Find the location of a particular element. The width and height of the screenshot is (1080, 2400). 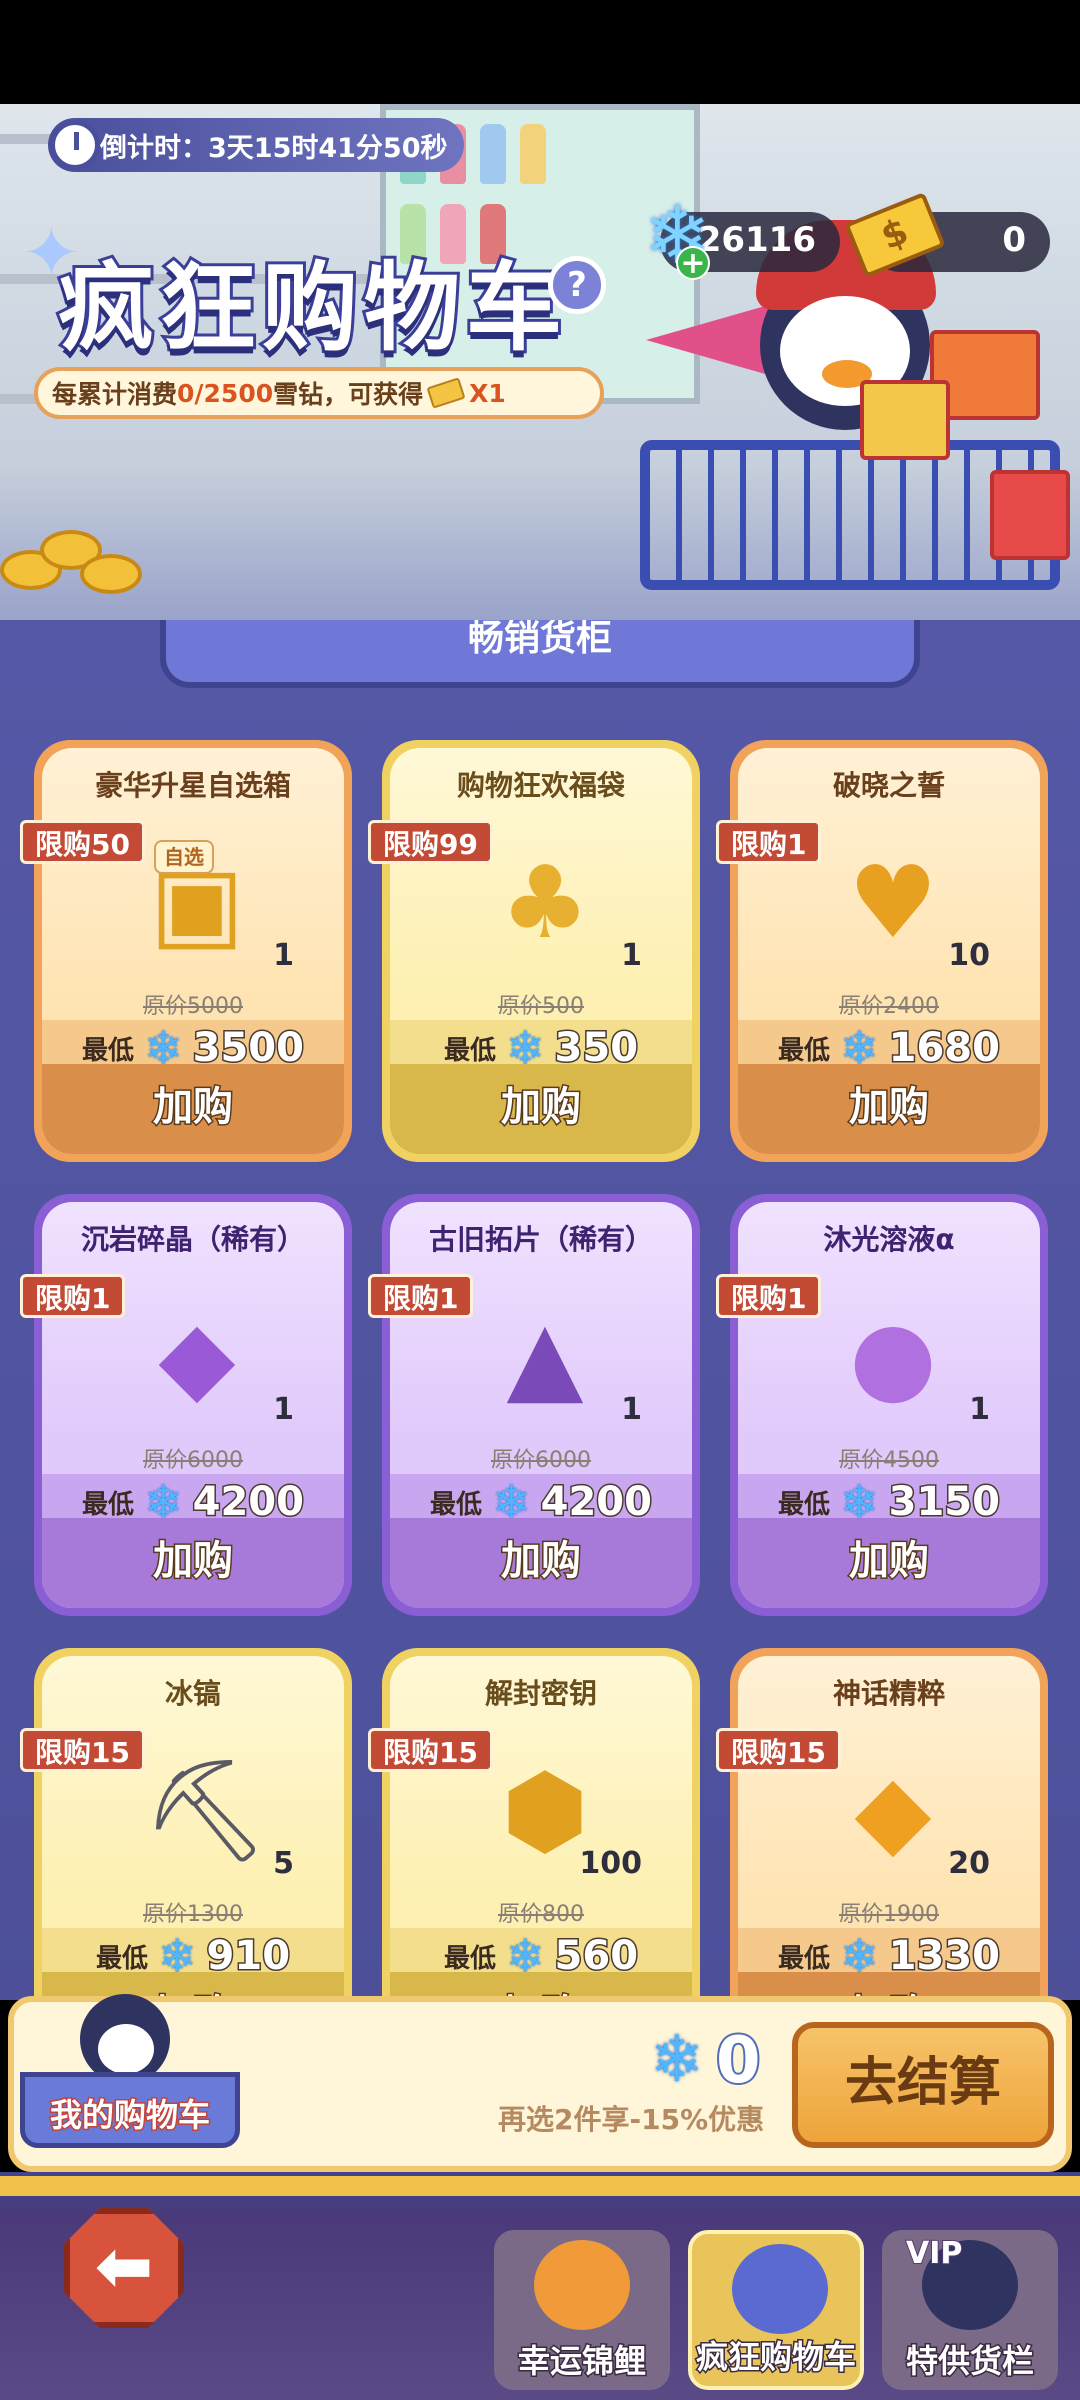

product-quantity: 5 is located at coordinates (283, 1863).